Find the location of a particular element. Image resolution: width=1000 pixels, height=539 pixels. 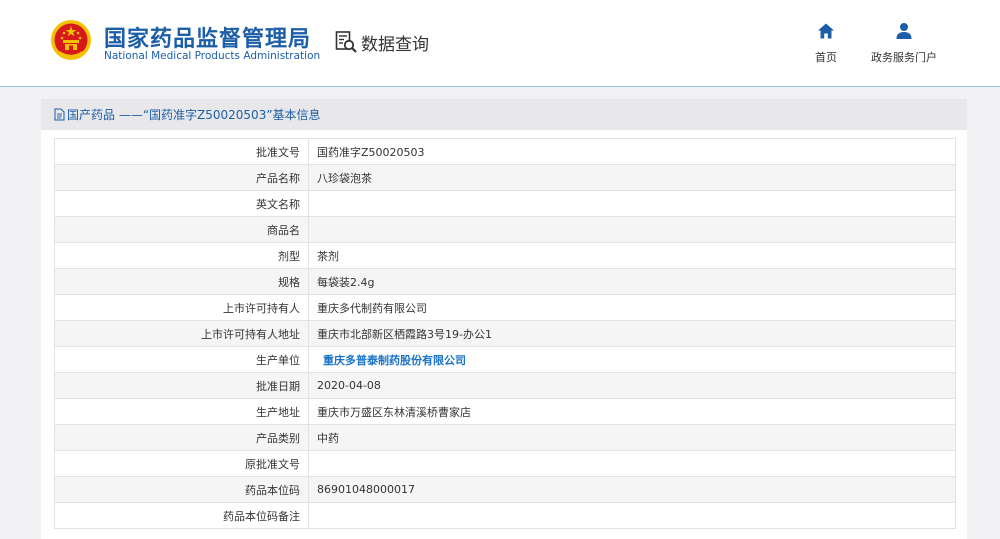

data-query-heading: 数据查询 is located at coordinates (381, 42).